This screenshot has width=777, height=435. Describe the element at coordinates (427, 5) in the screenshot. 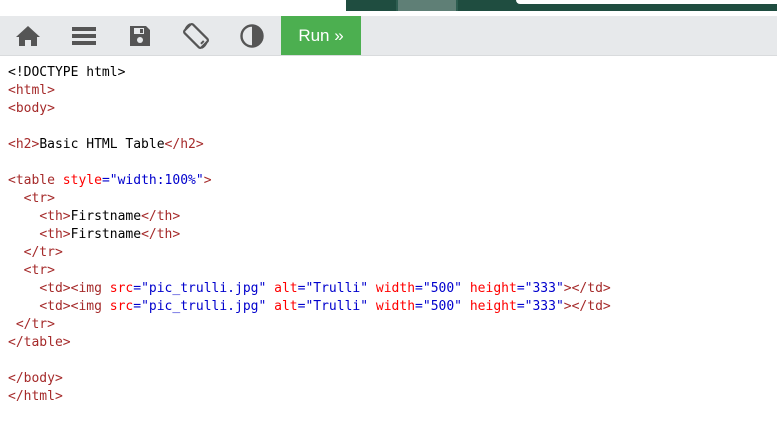

I see `banner-thumbnail` at that location.